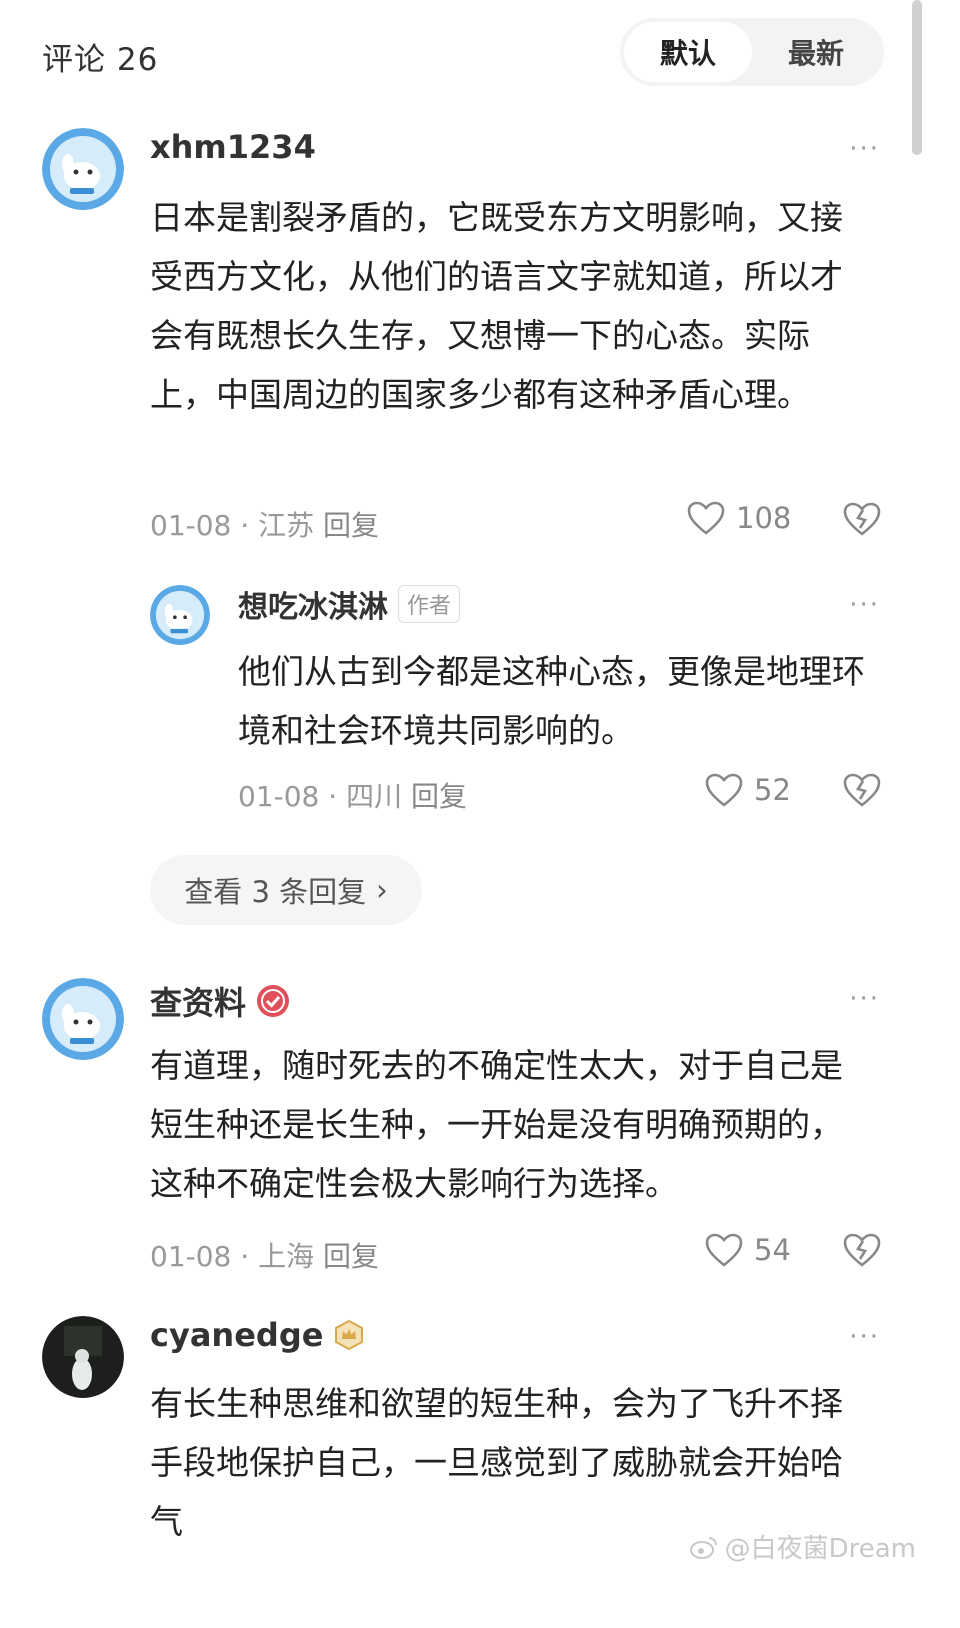 This screenshot has height=1628, width=960. Describe the element at coordinates (480, 55) in the screenshot. I see `comments-header: 评论 26 默认 最新` at that location.